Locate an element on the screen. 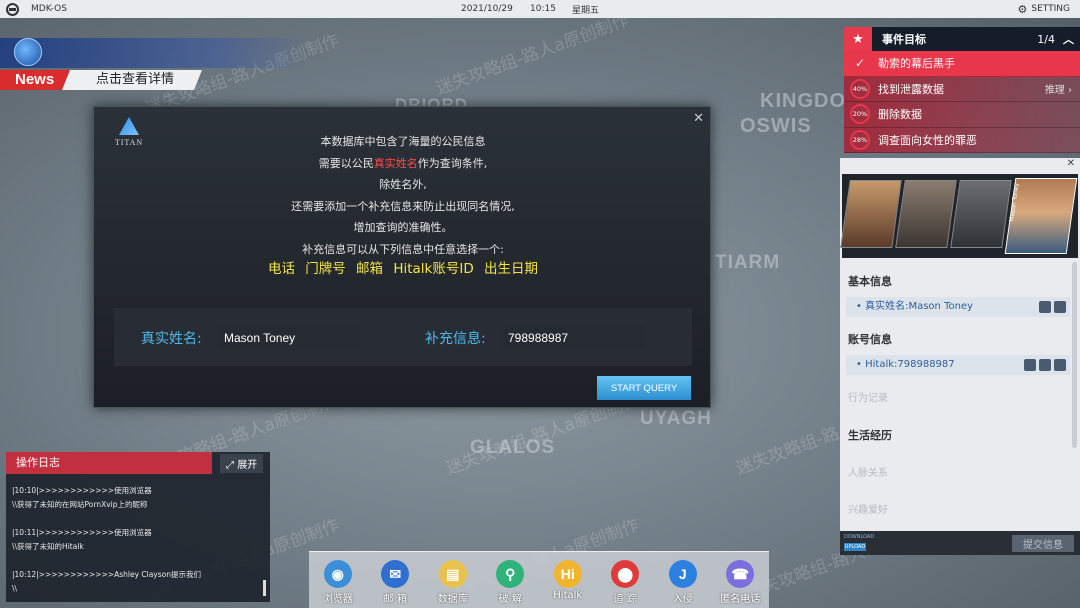  news-strip is located at coordinates (155, 53).